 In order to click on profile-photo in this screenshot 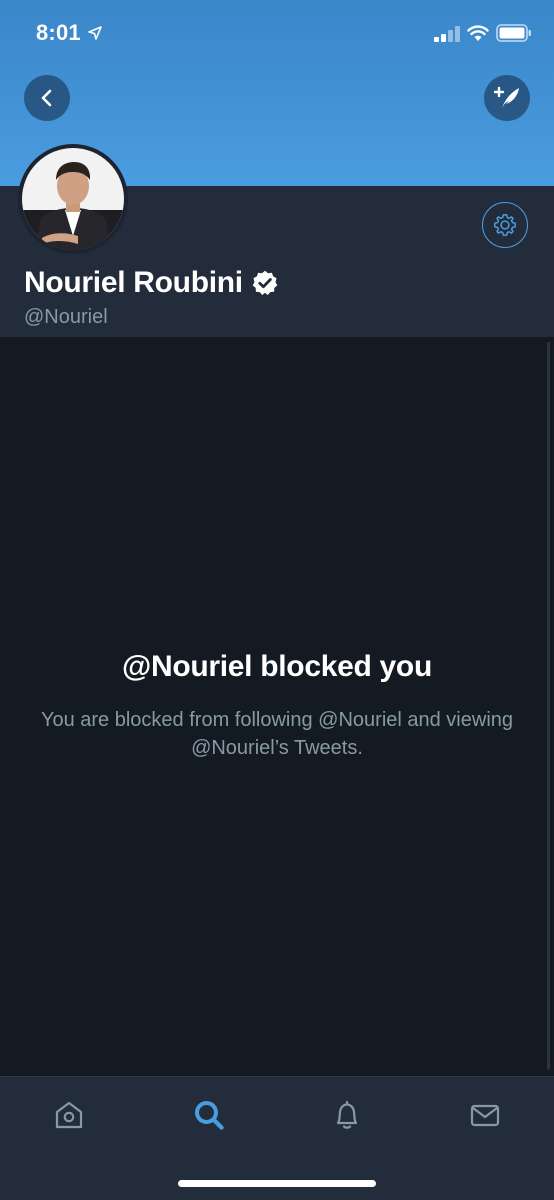, I will do `click(73, 199)`.